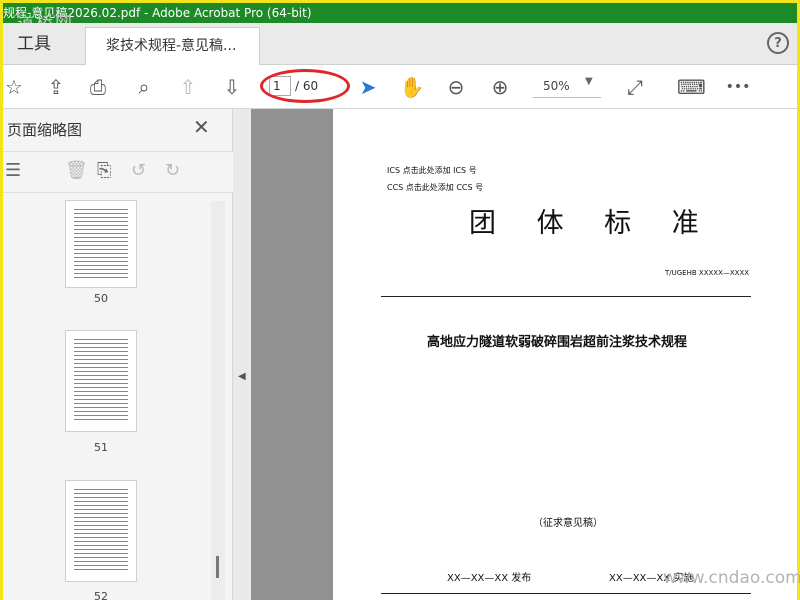 The image size is (800, 600). What do you see at coordinates (435, 187) in the screenshot?
I see `ccs-line: CCS 点击此处添加 CCS 号` at bounding box center [435, 187].